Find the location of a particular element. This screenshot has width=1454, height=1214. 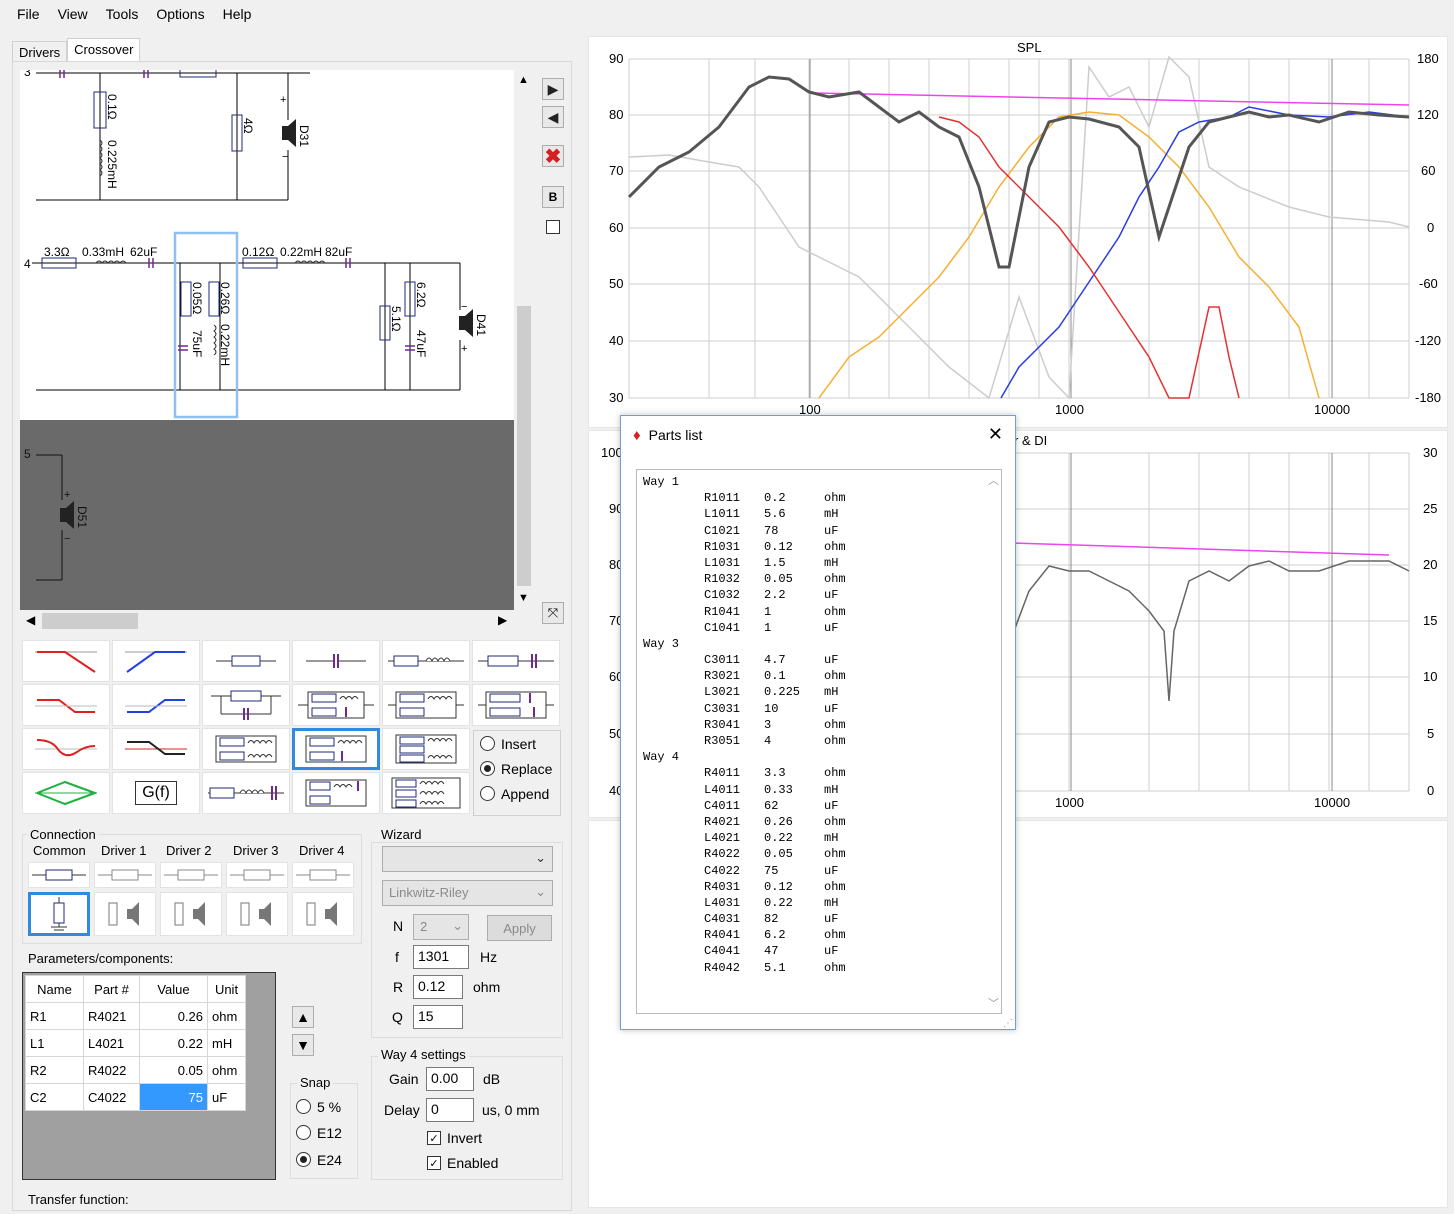

bandpass-tool is located at coordinates (66, 793).